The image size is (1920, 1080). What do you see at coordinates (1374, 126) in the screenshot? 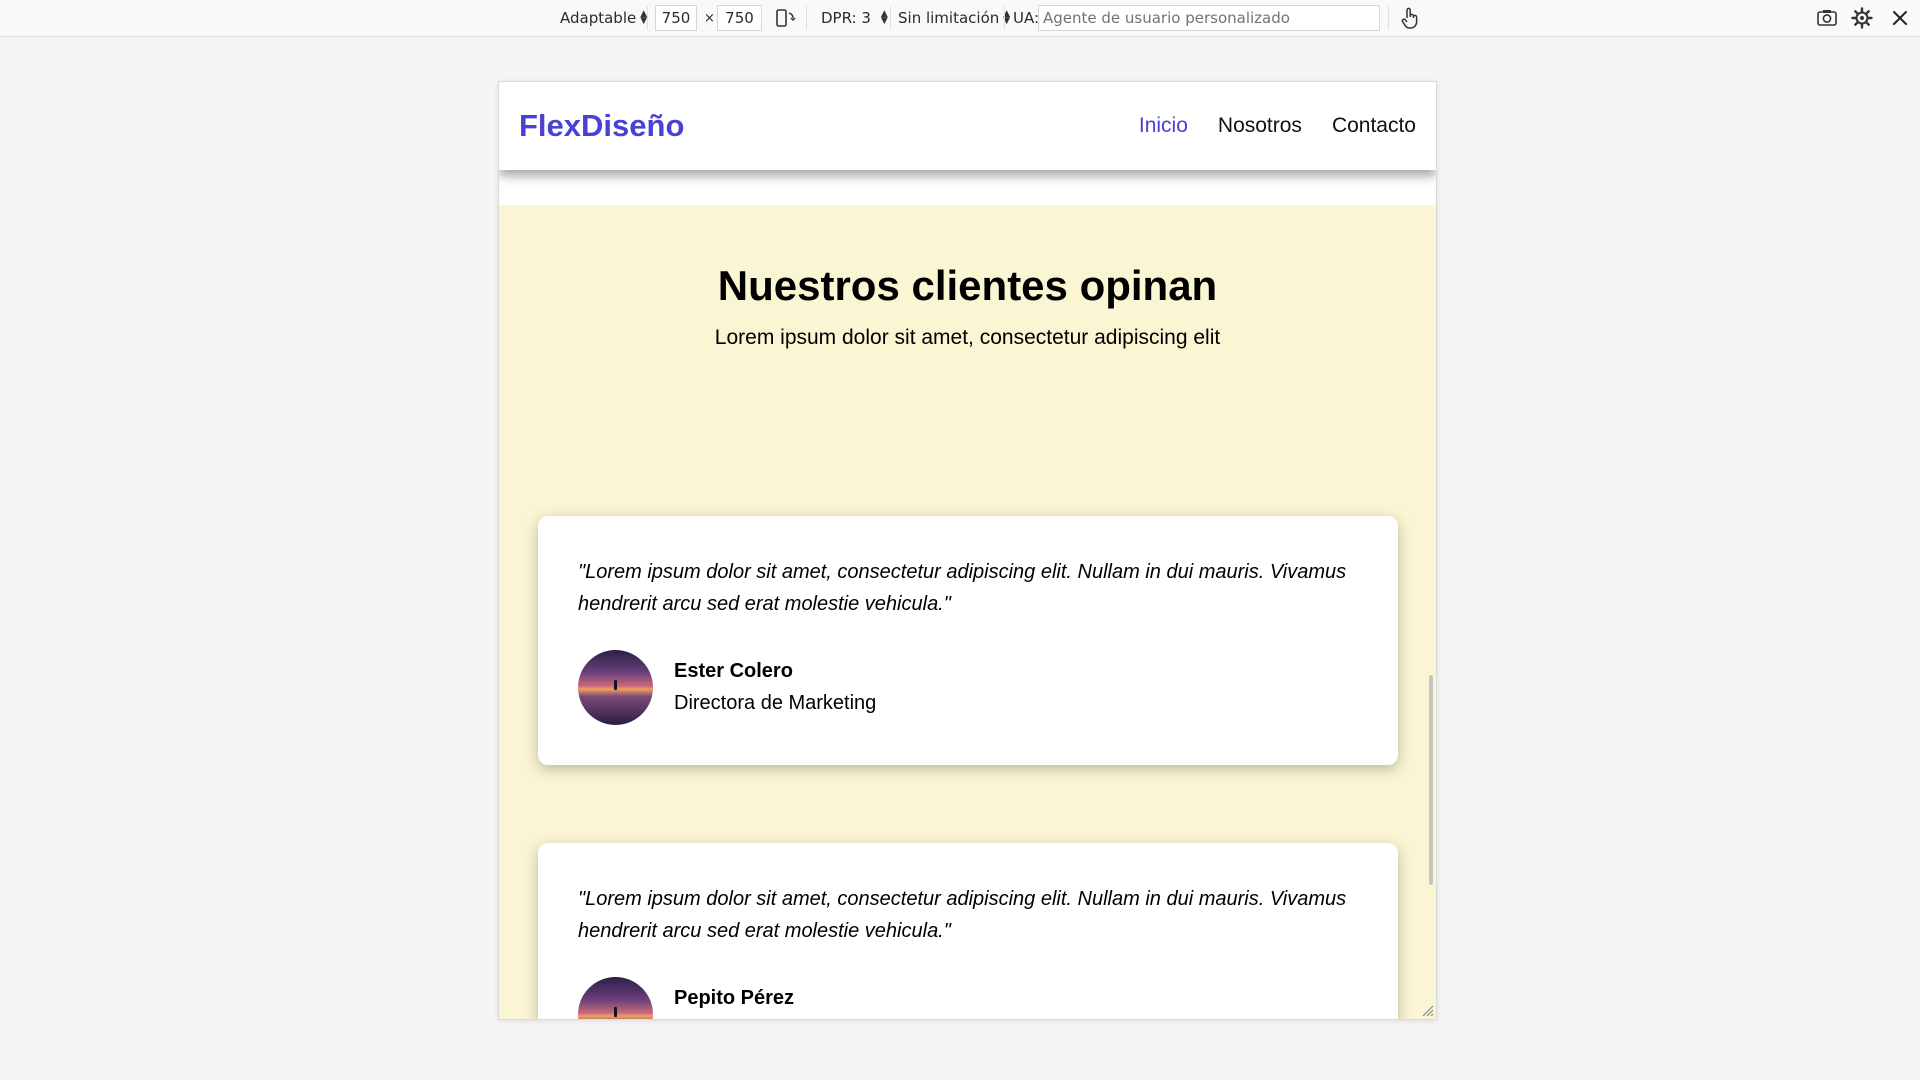
I see `nav-link-contacto: Contacto` at bounding box center [1374, 126].